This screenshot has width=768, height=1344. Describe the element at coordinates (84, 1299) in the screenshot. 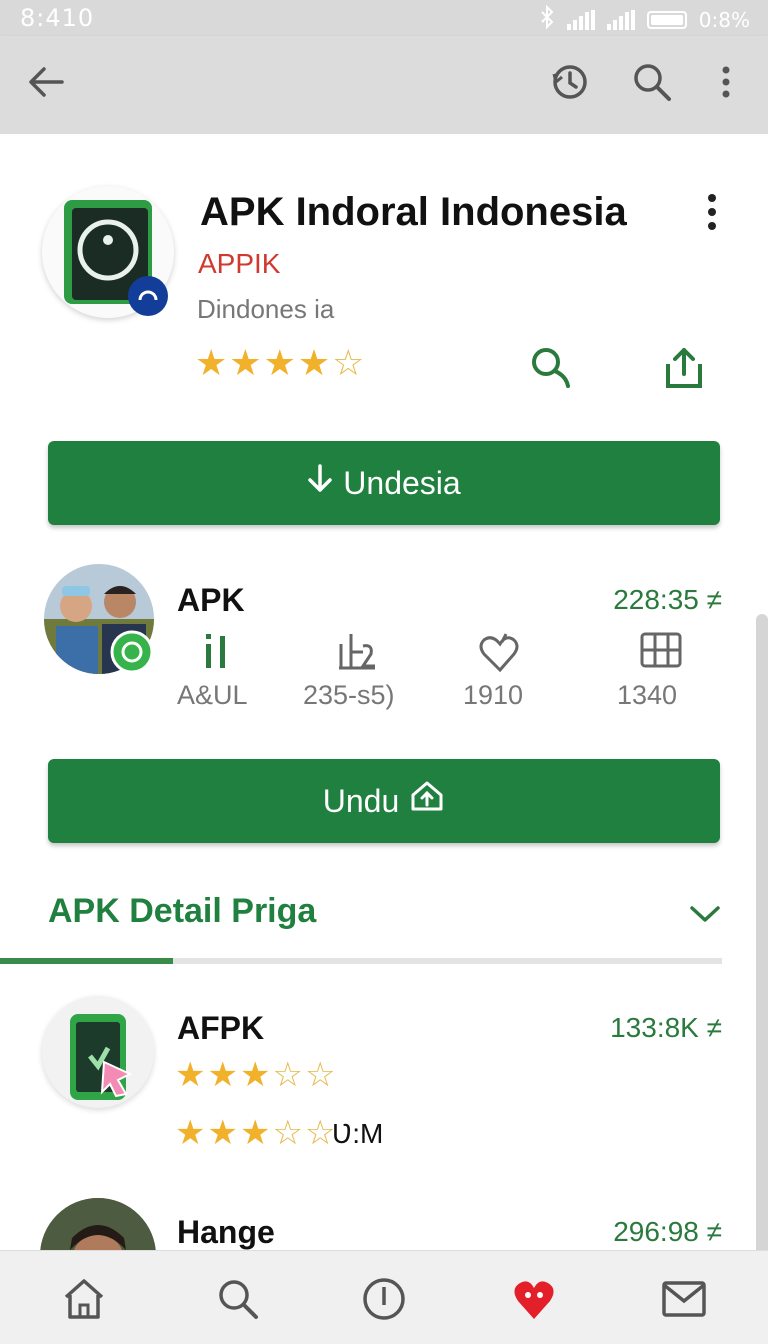

I see `home-icon` at that location.